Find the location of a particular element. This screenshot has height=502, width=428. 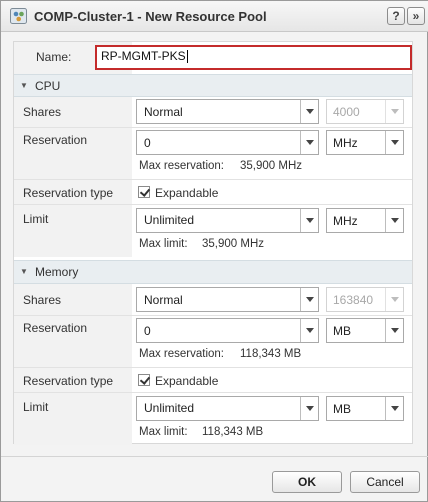

memory-expandable-checkbox is located at coordinates (144, 380).